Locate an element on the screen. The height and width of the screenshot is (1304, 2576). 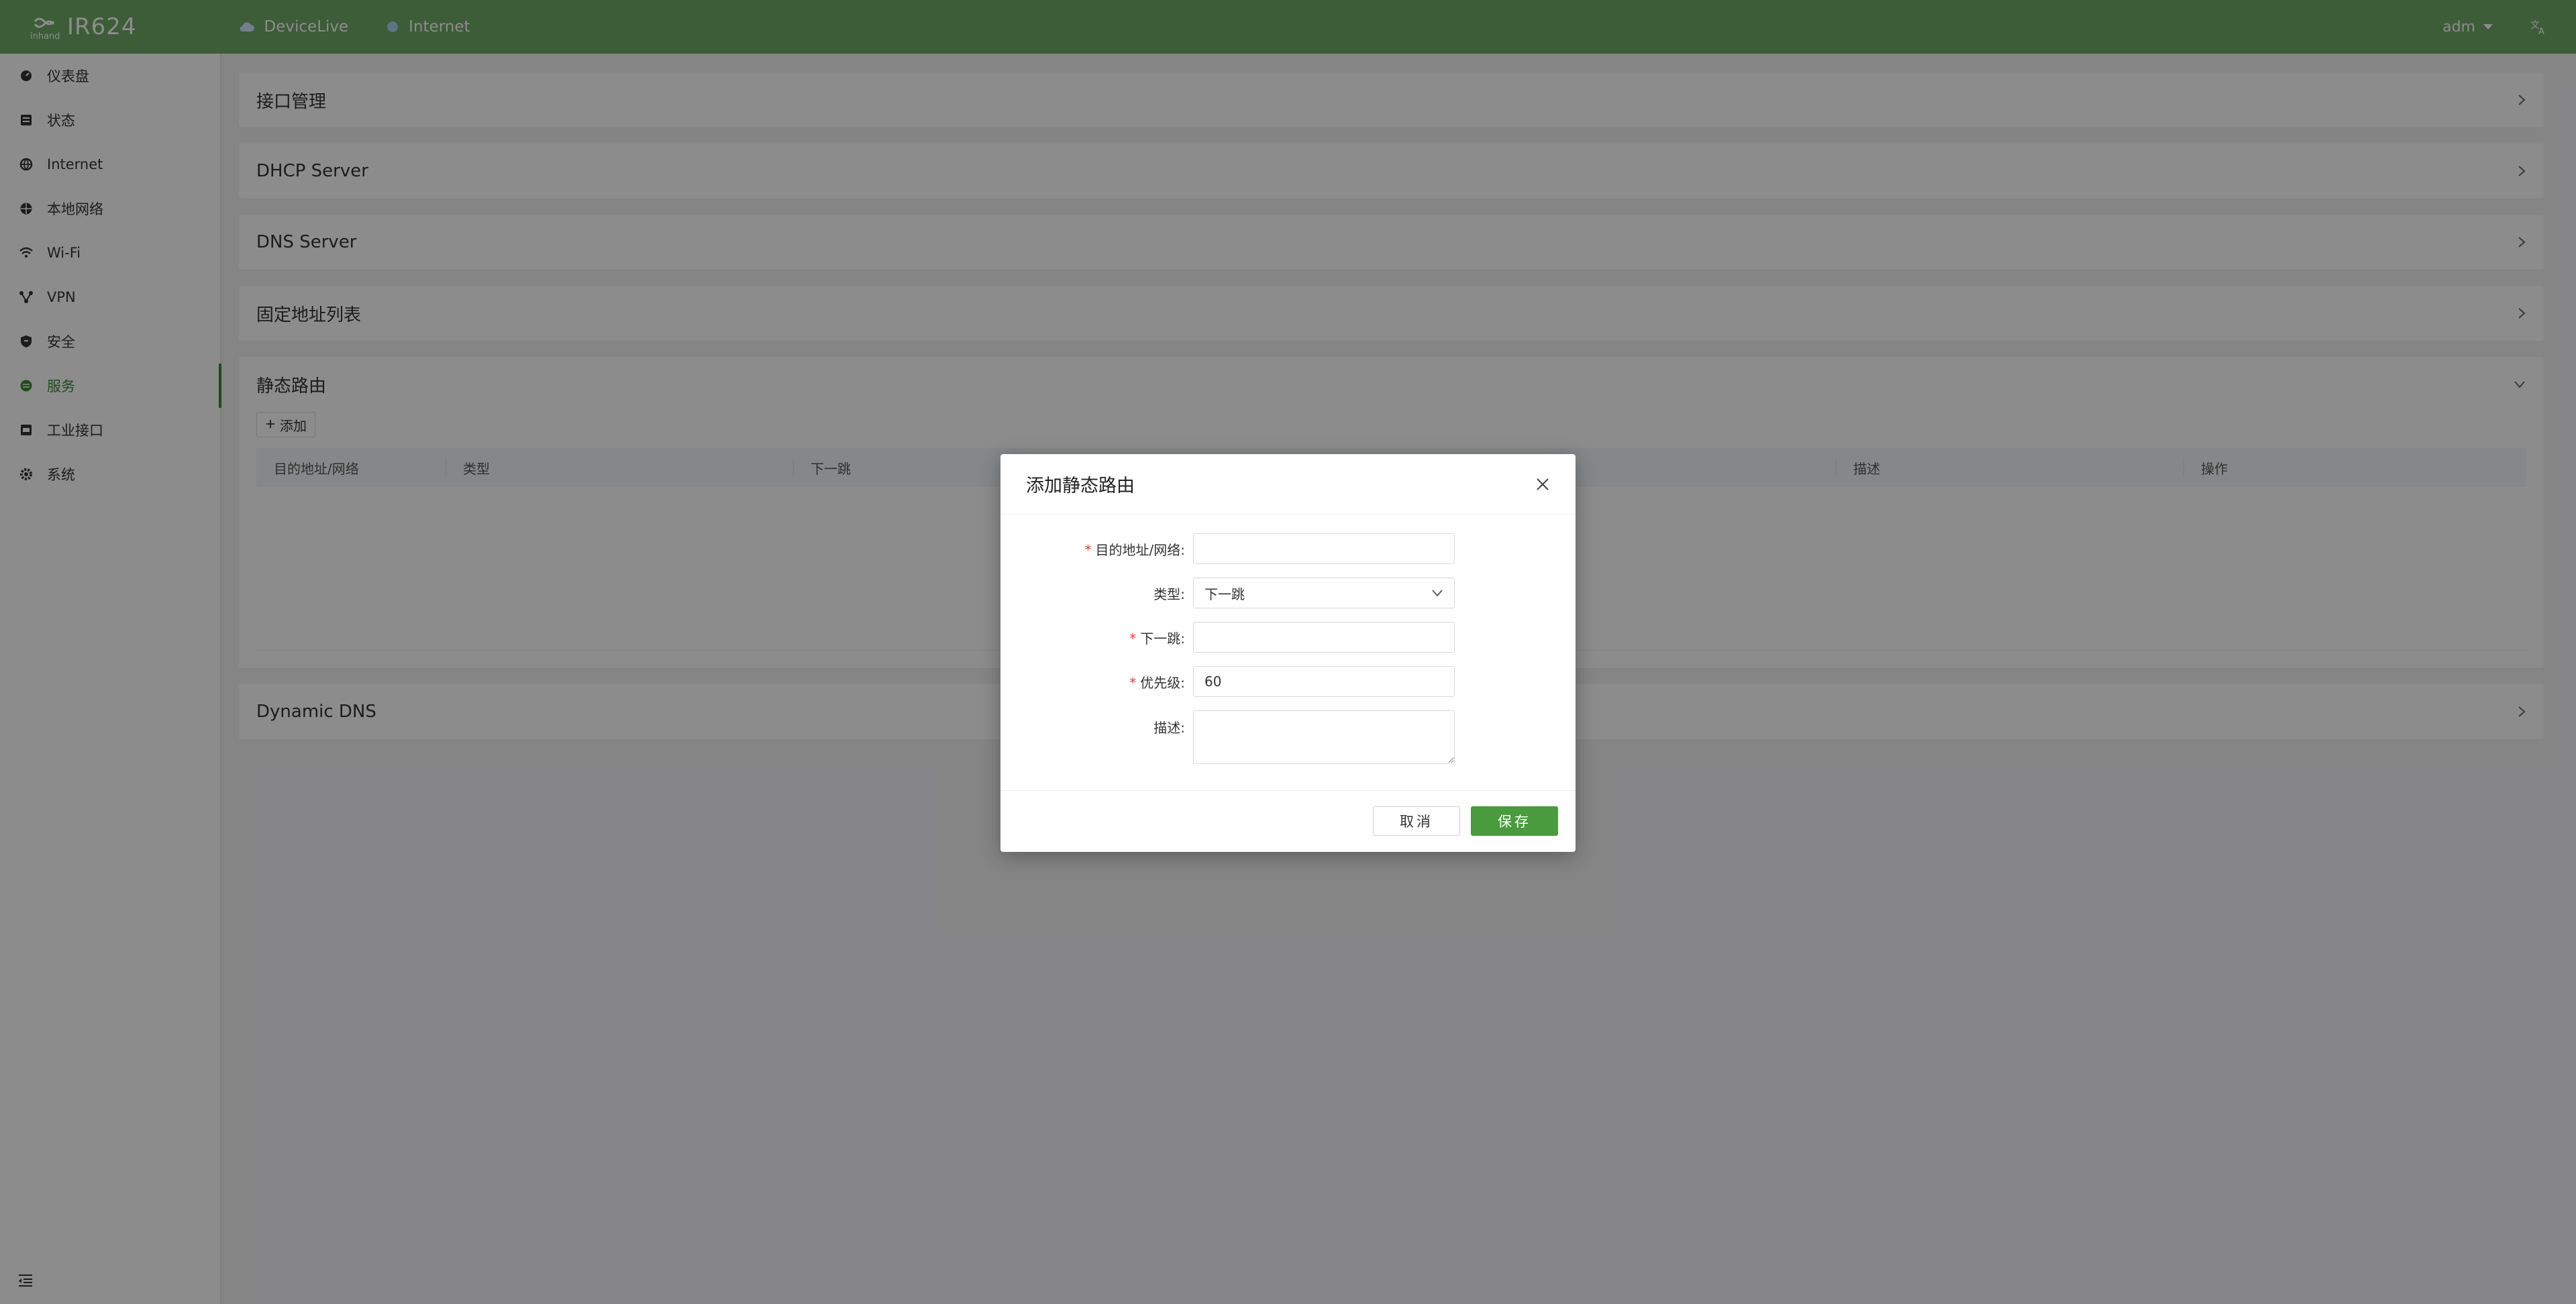
description-textarea is located at coordinates (1324, 737).